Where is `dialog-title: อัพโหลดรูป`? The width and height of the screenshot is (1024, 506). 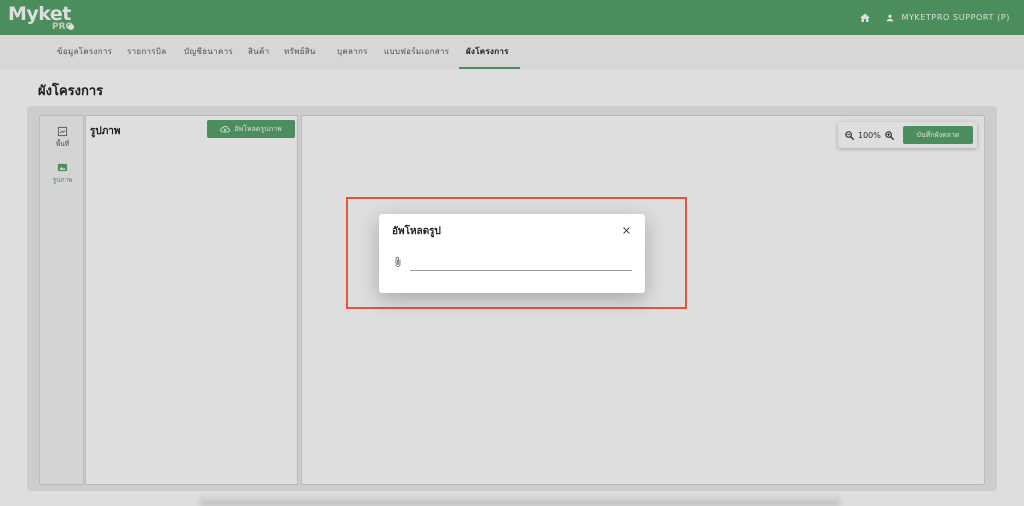
dialog-title: อัพโหลดรูป is located at coordinates (416, 231).